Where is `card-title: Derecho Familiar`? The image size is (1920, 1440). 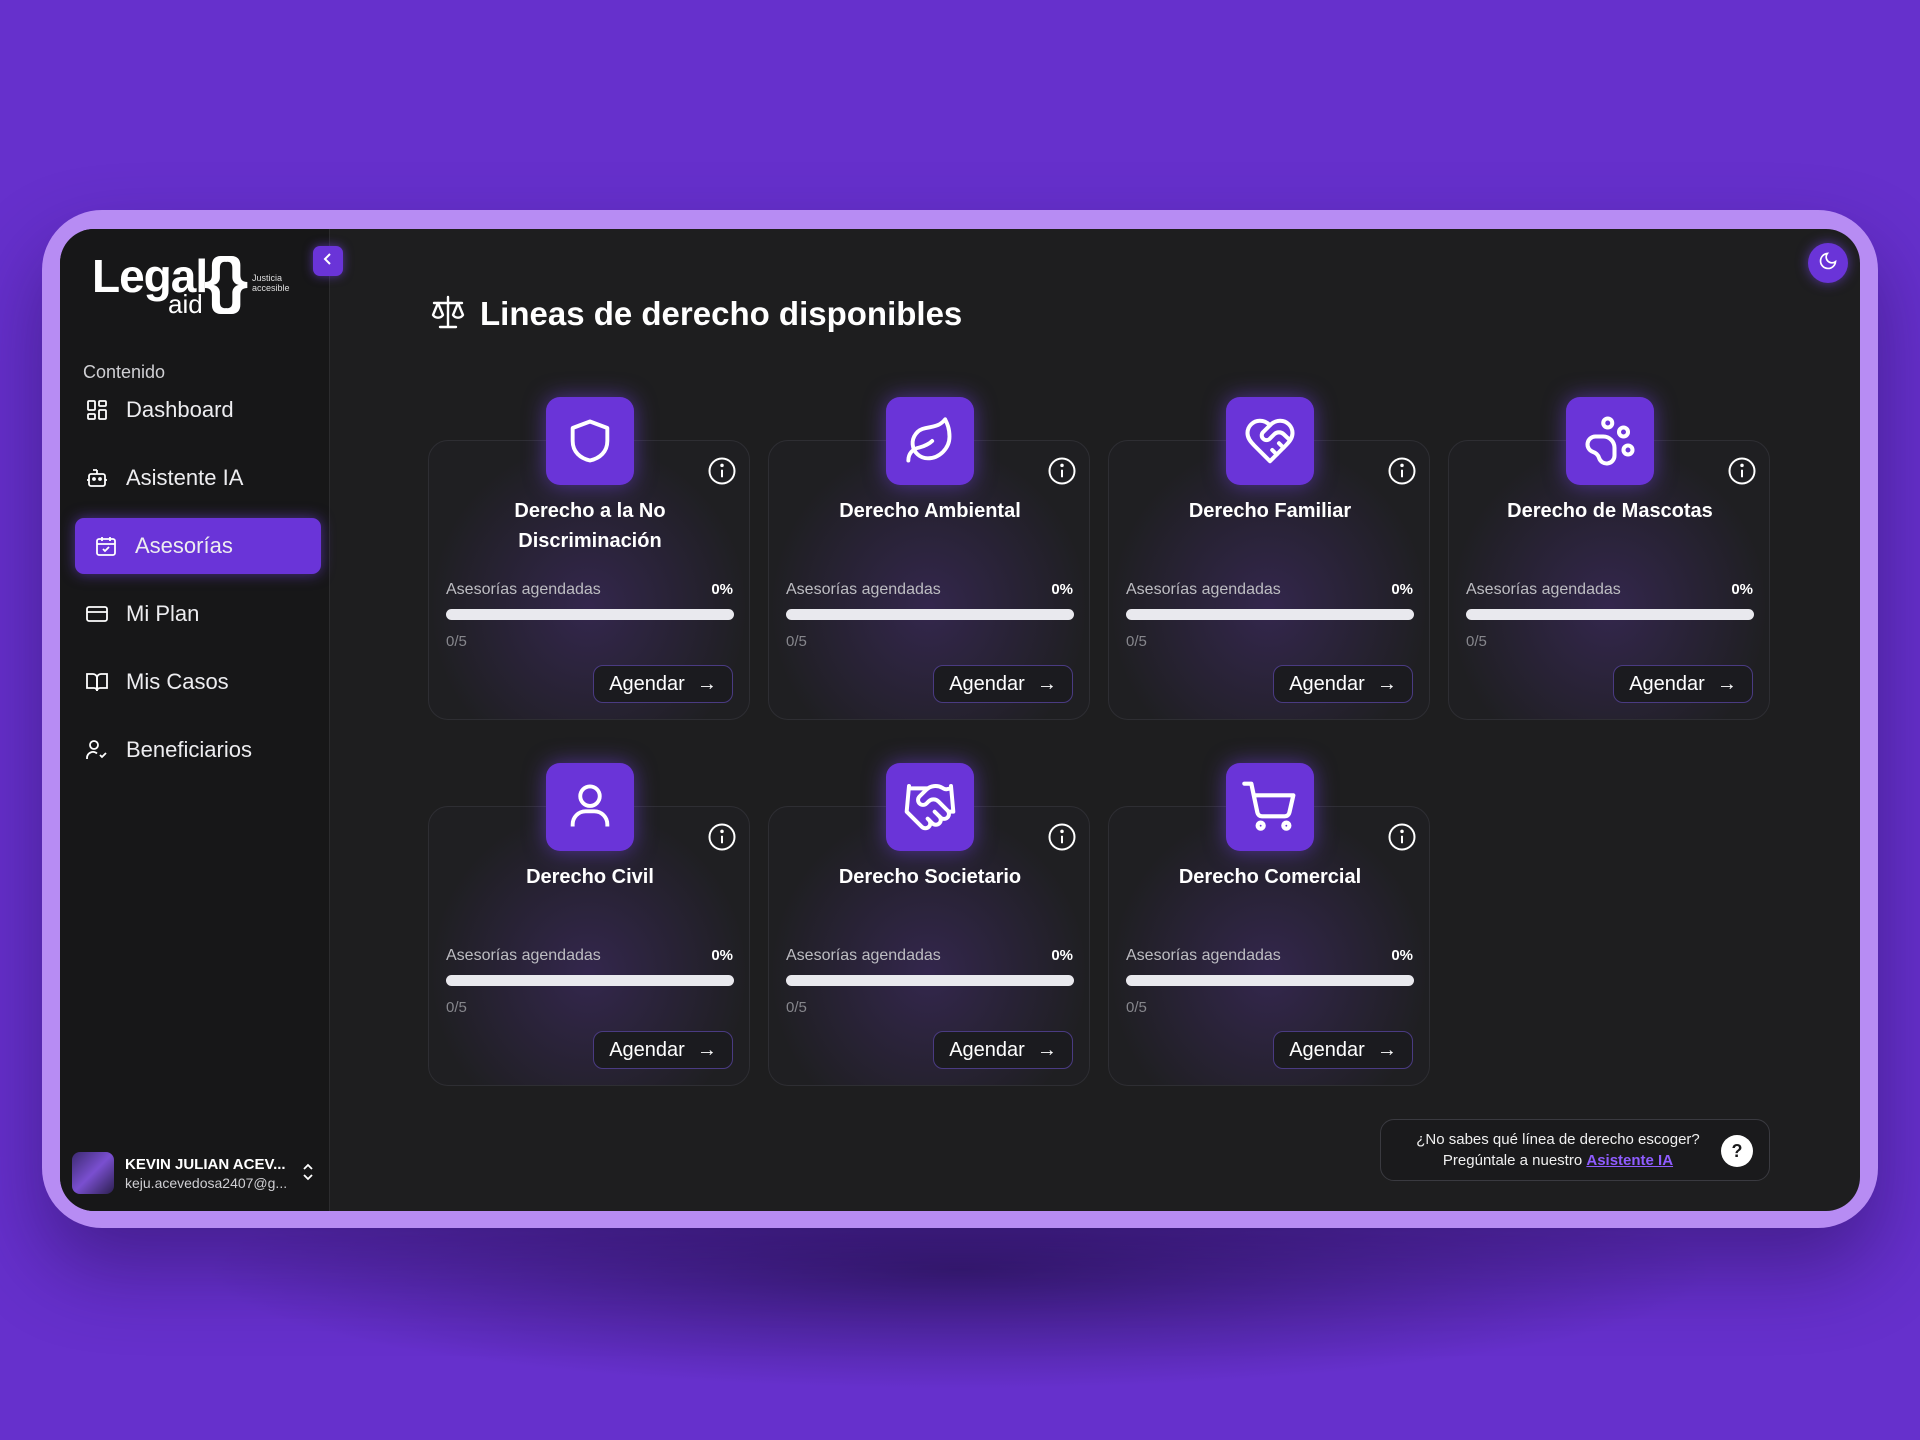 card-title: Derecho Familiar is located at coordinates (1270, 511).